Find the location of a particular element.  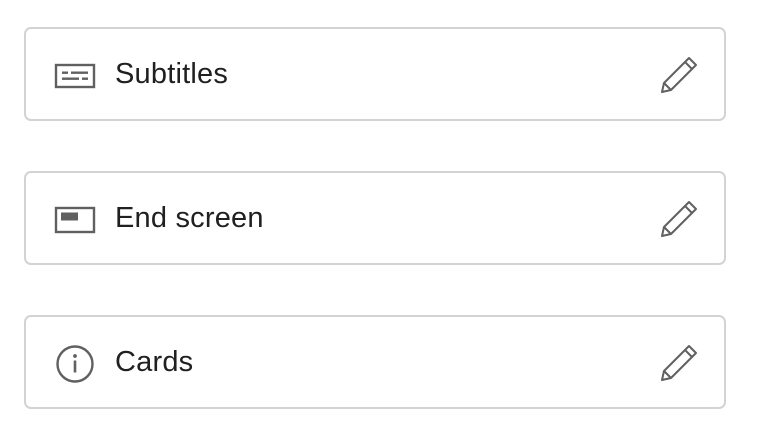

end-screen-icon is located at coordinates (75, 220).